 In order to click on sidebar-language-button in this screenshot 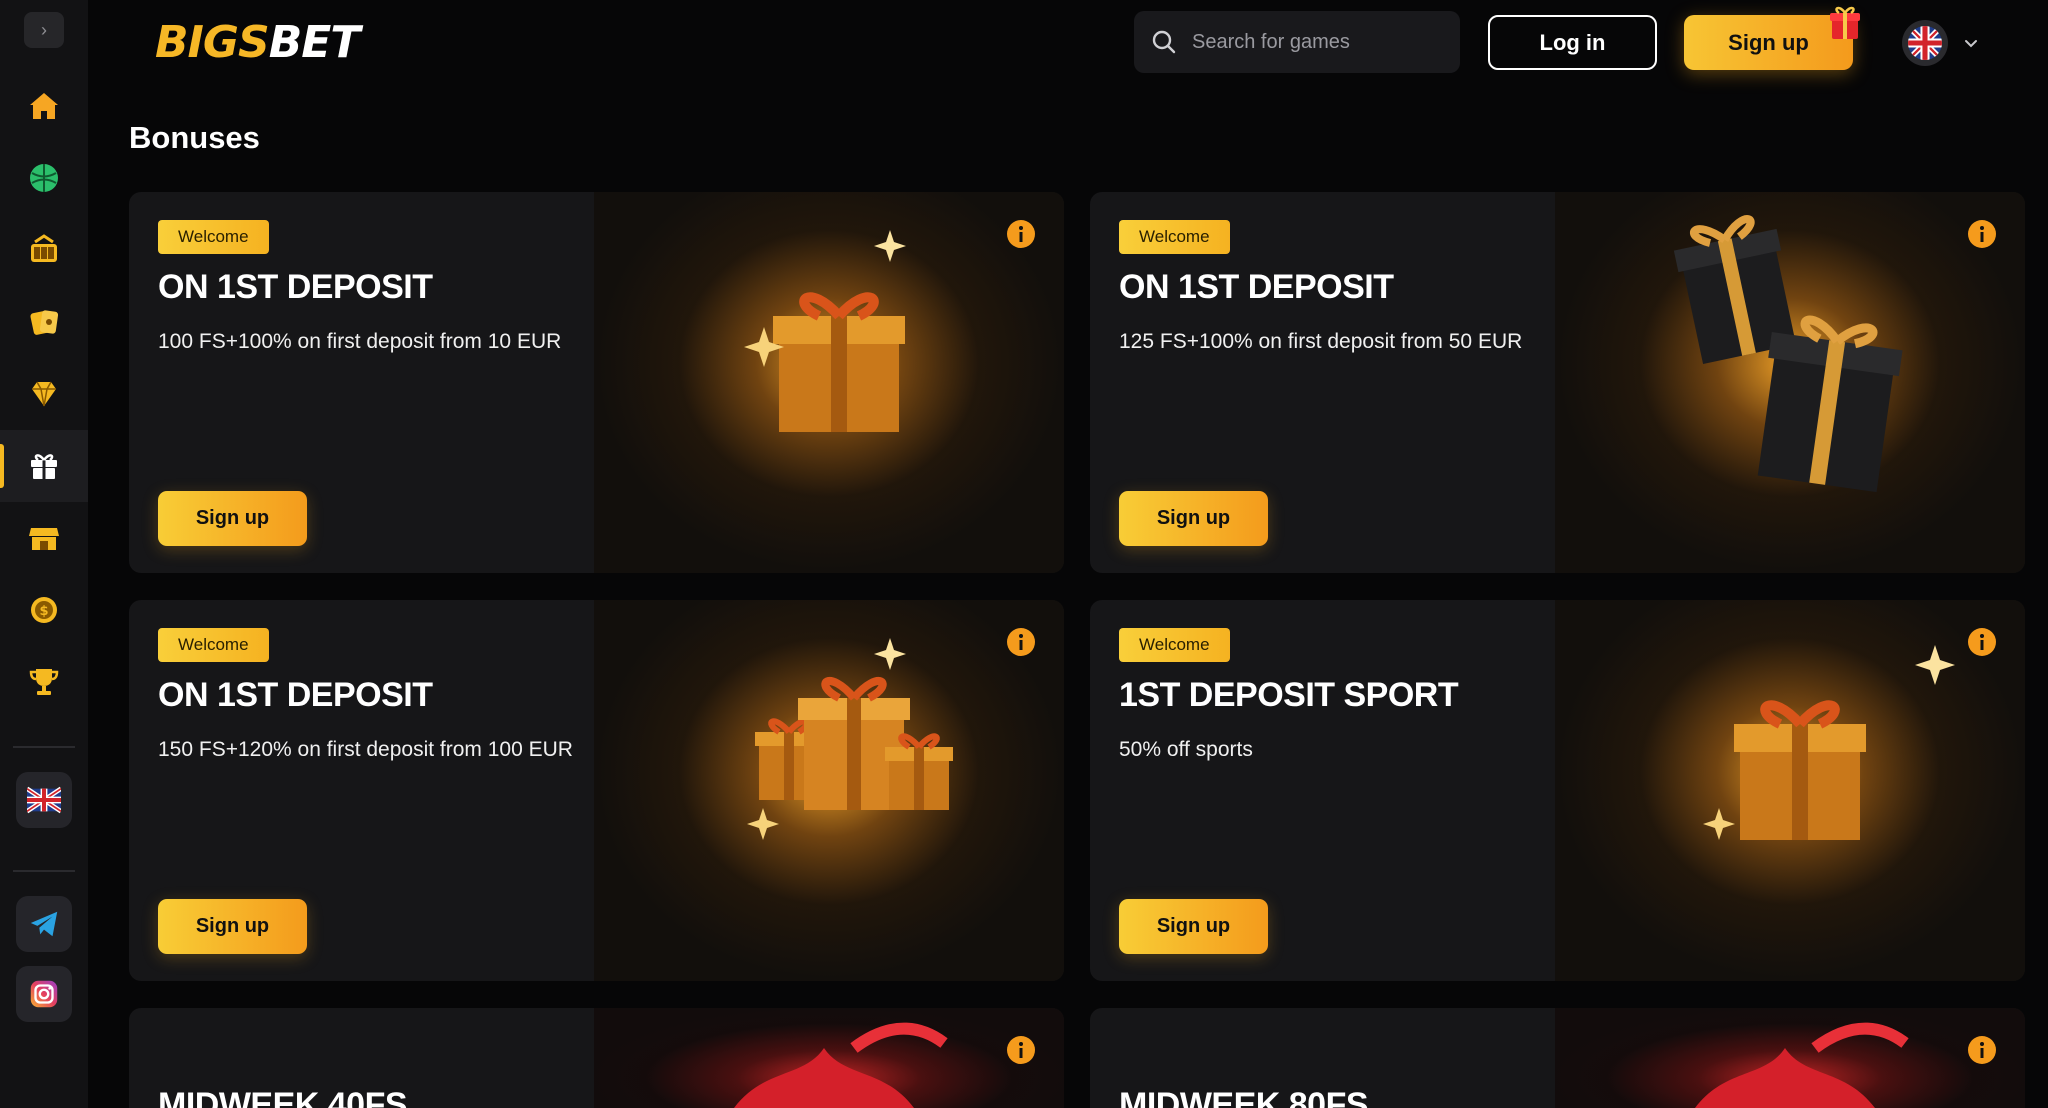, I will do `click(44, 800)`.